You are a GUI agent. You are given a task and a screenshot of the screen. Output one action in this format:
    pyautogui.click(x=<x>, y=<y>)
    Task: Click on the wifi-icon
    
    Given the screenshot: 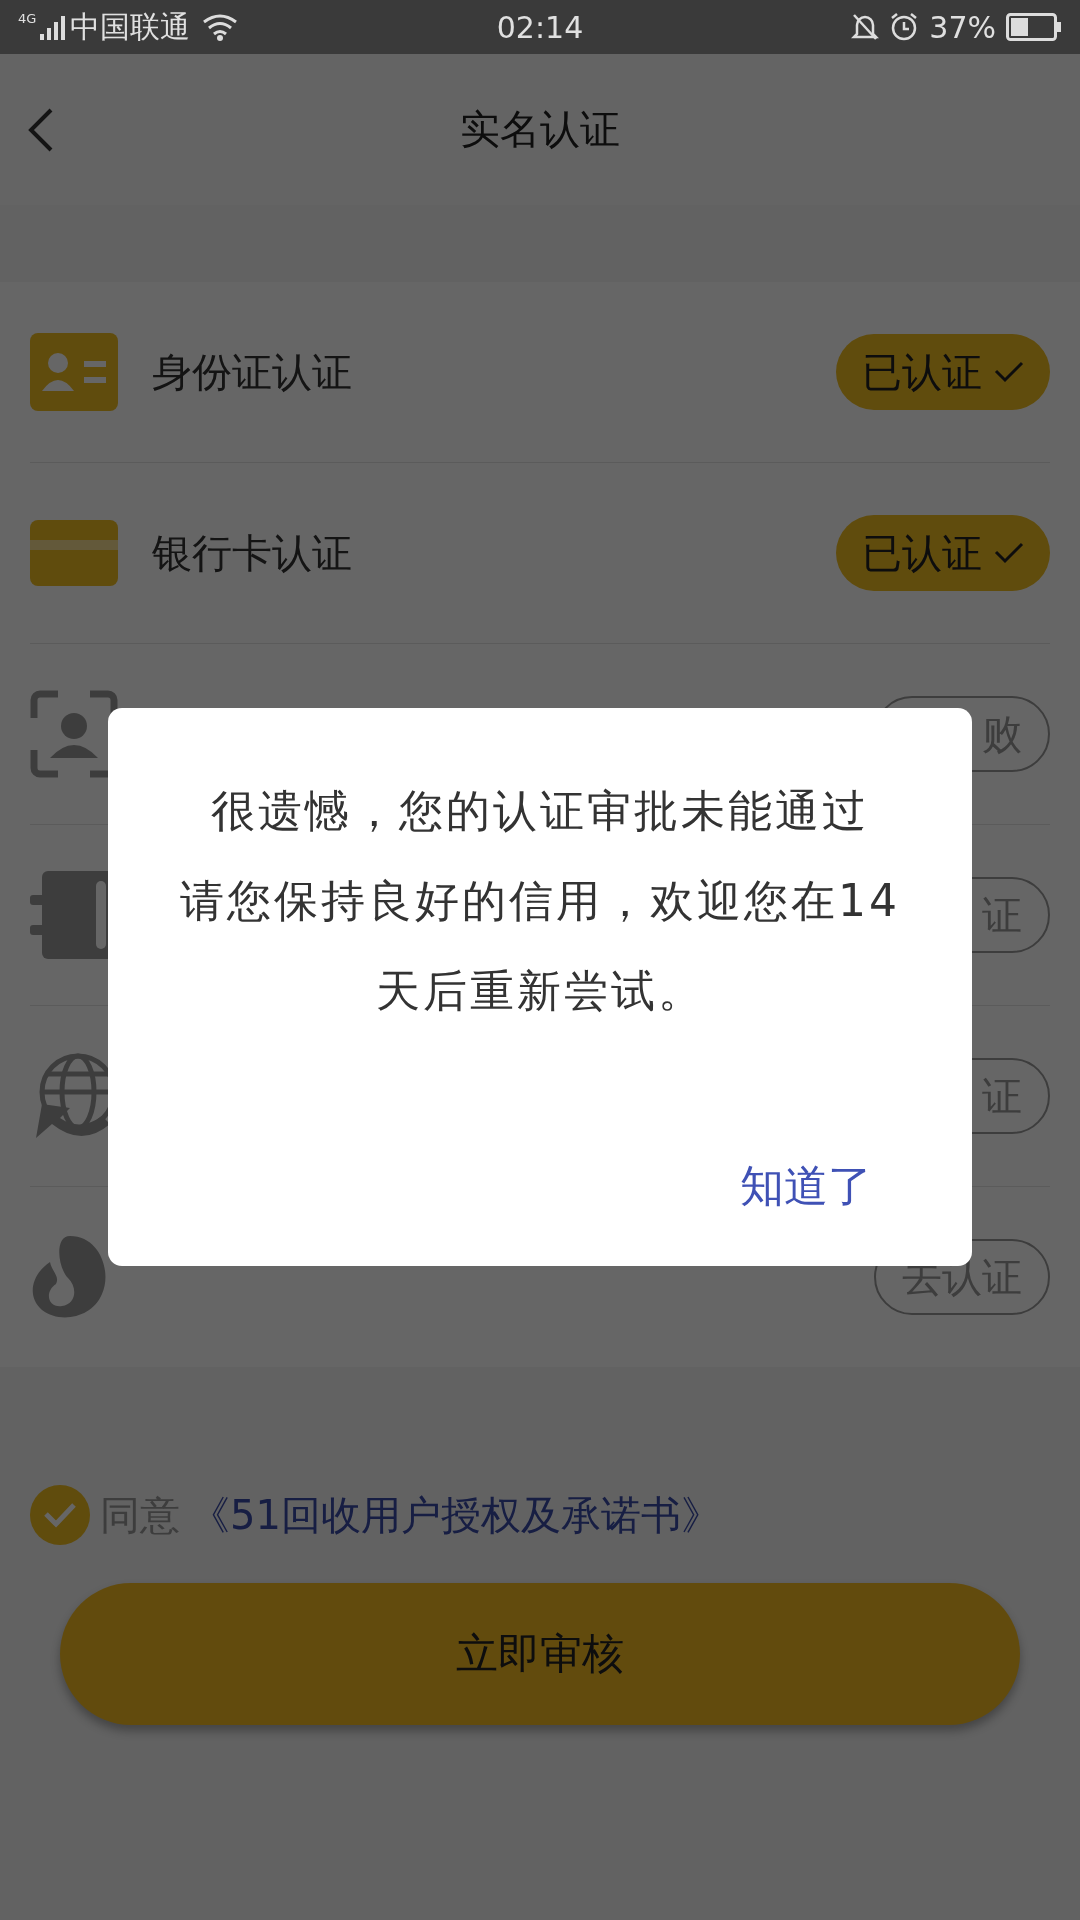 What is the action you would take?
    pyautogui.click(x=220, y=27)
    